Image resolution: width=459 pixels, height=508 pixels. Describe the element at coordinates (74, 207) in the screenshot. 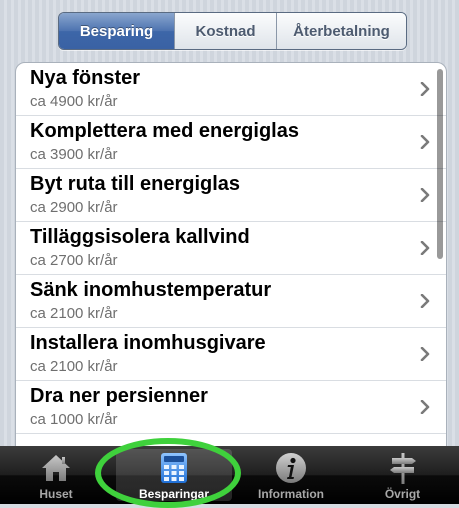

I see `row-subtitle: ca 2900 kr/år` at that location.